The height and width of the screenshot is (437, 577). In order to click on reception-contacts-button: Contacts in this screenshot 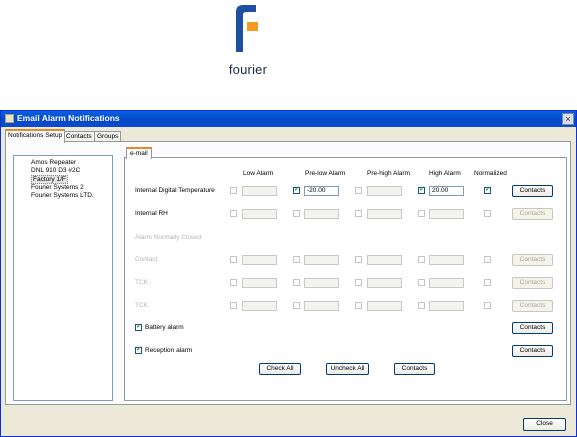, I will do `click(532, 351)`.